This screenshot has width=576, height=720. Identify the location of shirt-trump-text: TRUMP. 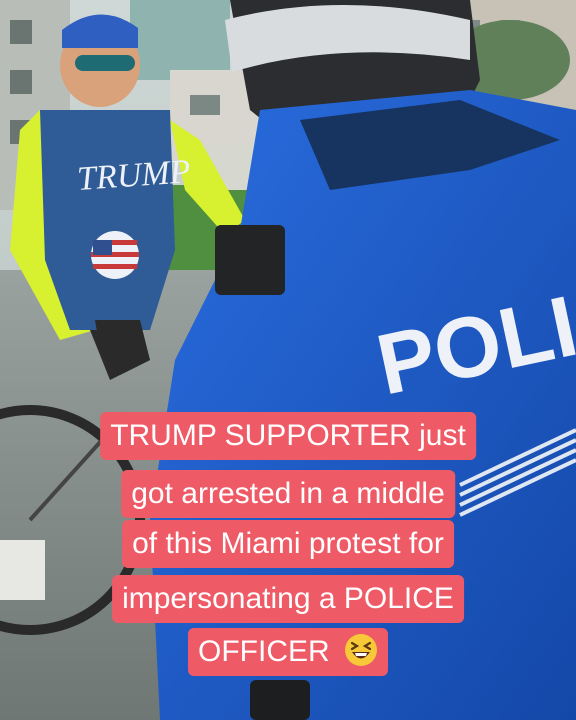
(134, 175).